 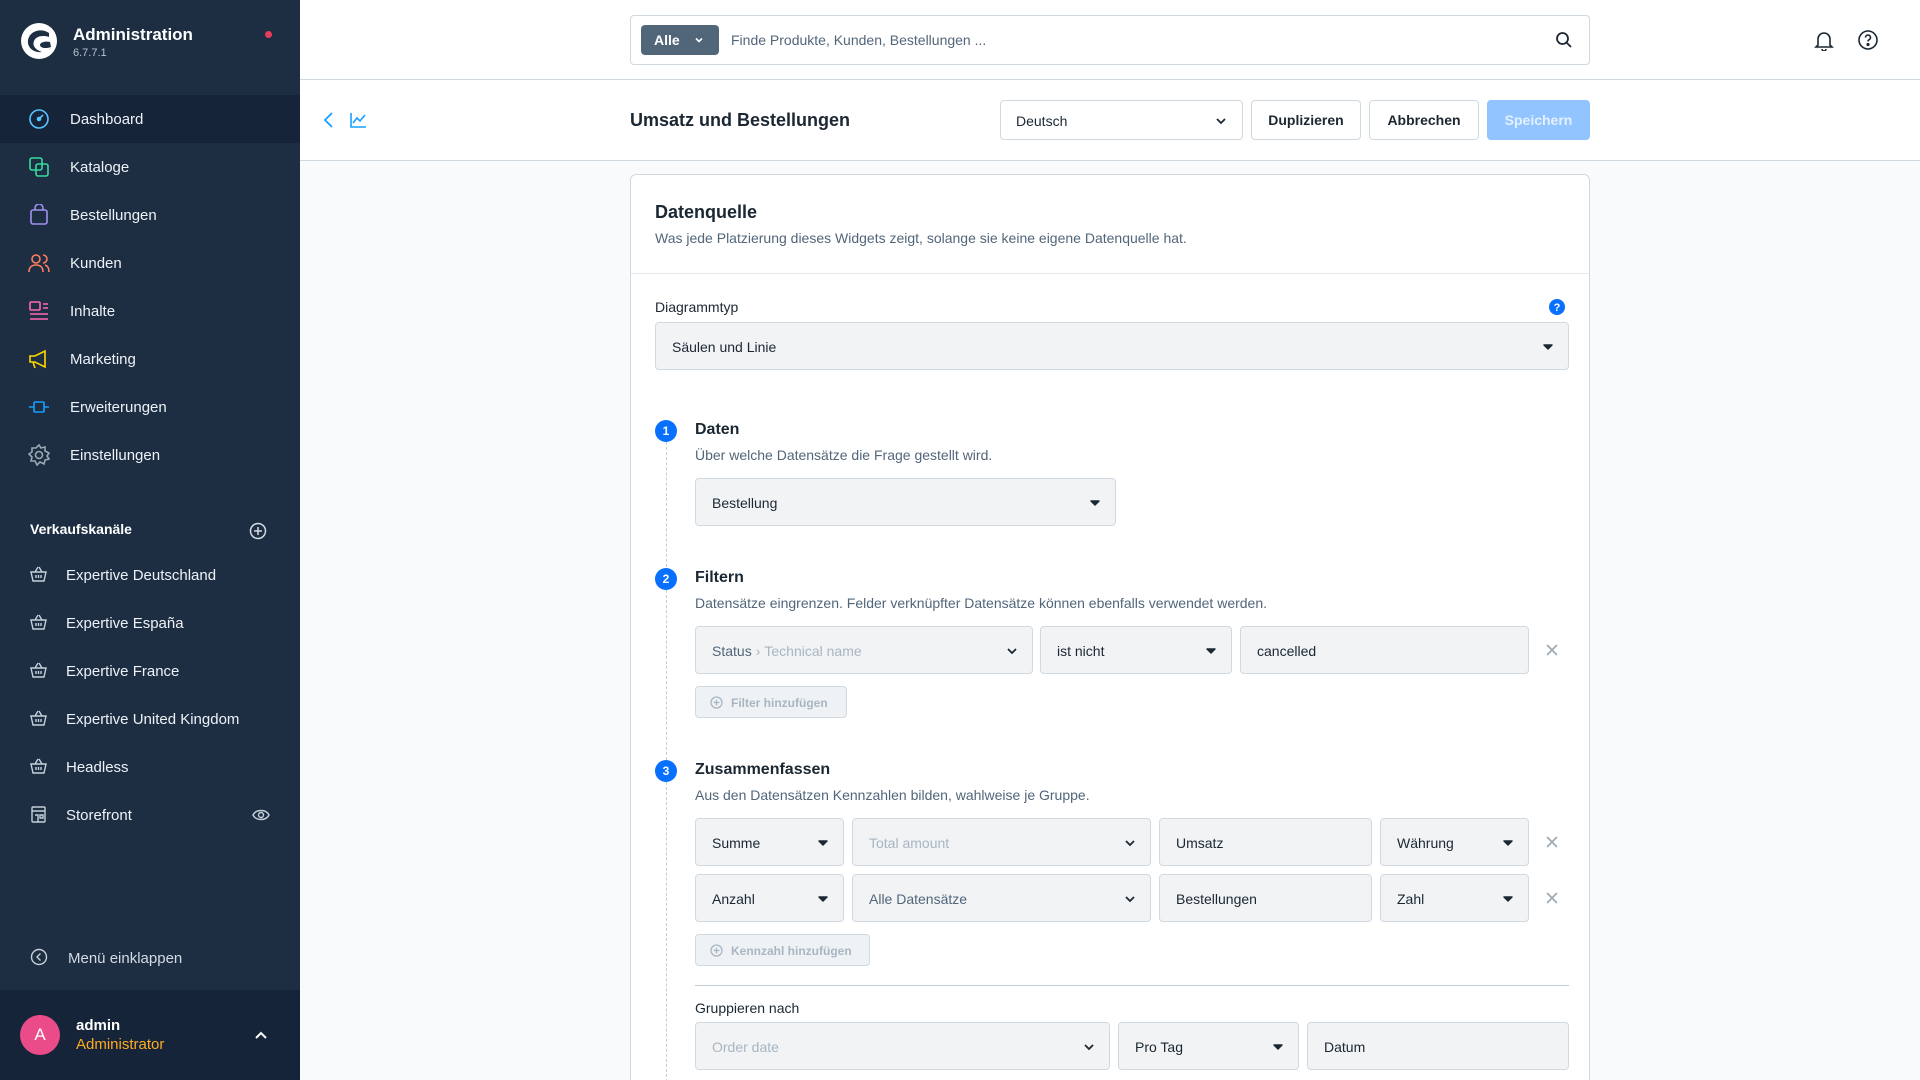 I want to click on sales-channel-item: Expertive España, so click(x=150, y=623).